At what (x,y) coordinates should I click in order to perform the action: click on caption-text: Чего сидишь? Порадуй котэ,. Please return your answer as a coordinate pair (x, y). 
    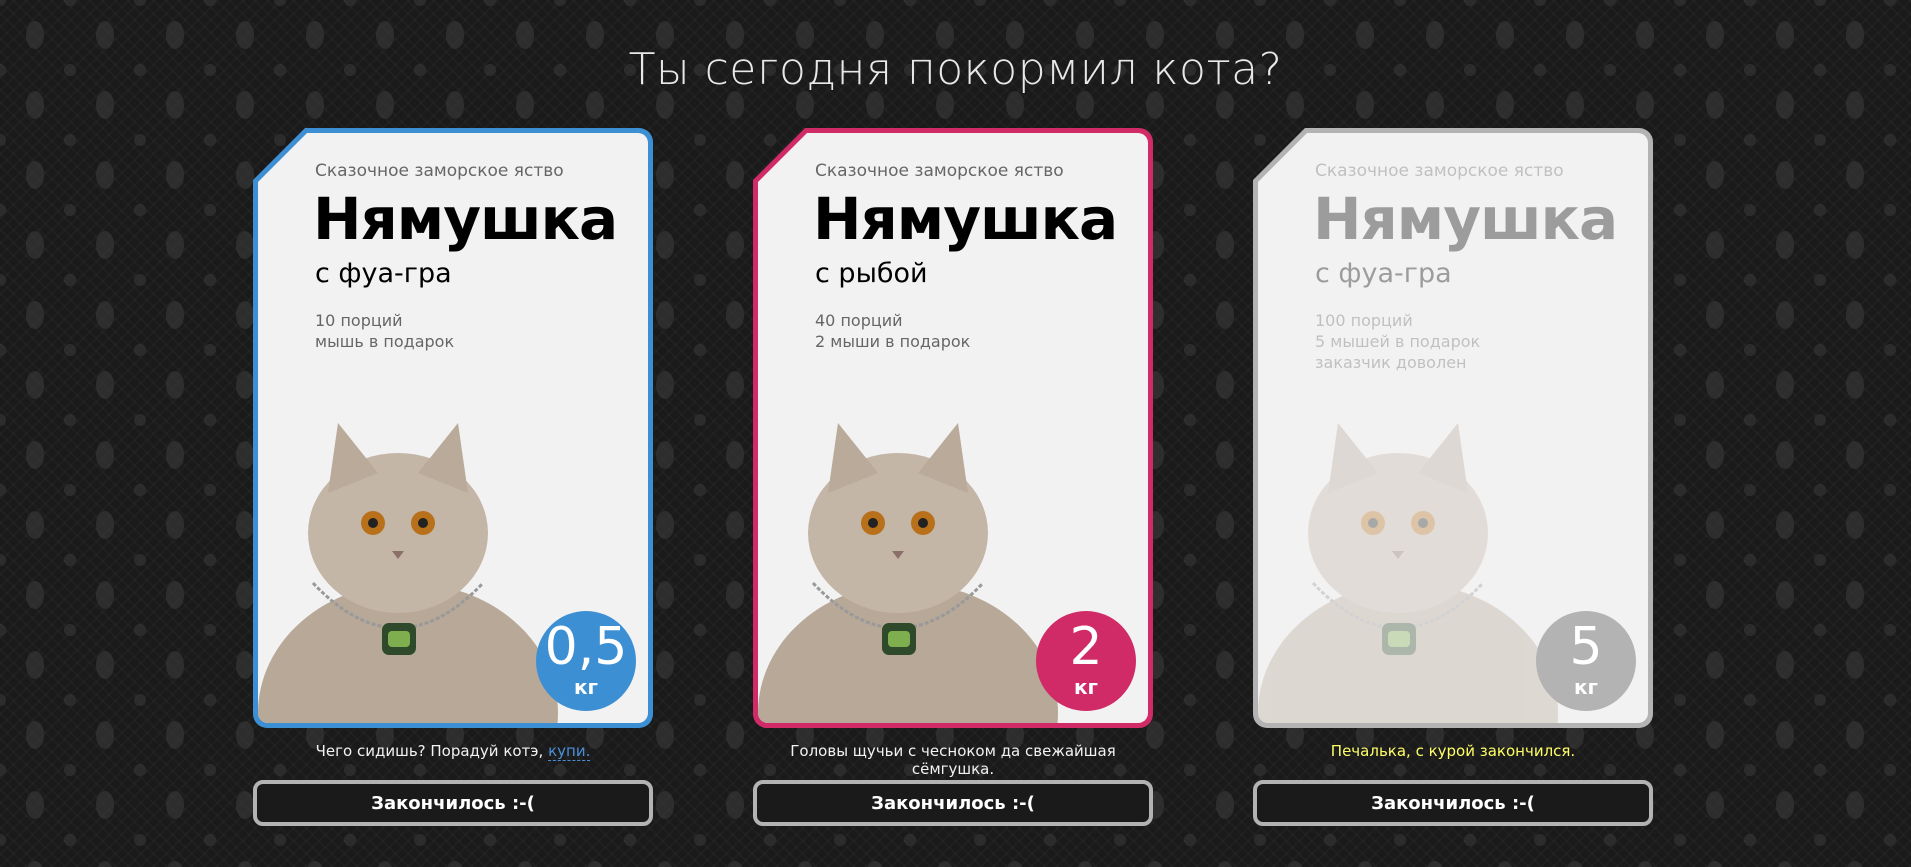
    Looking at the image, I should click on (432, 751).